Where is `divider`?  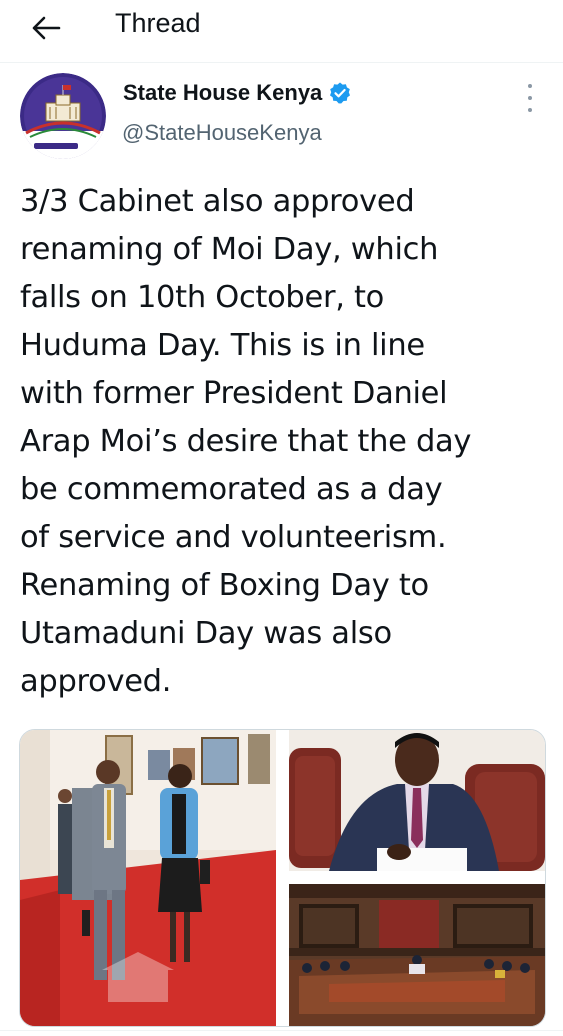
divider is located at coordinates (281, 1030).